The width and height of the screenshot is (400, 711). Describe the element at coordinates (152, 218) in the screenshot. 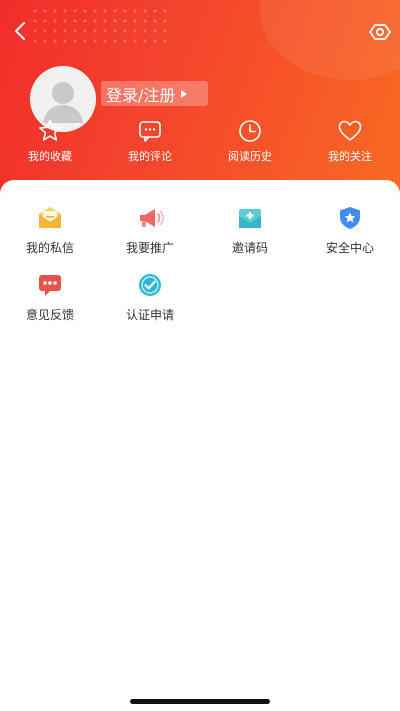

I see `megaphone-icon` at that location.